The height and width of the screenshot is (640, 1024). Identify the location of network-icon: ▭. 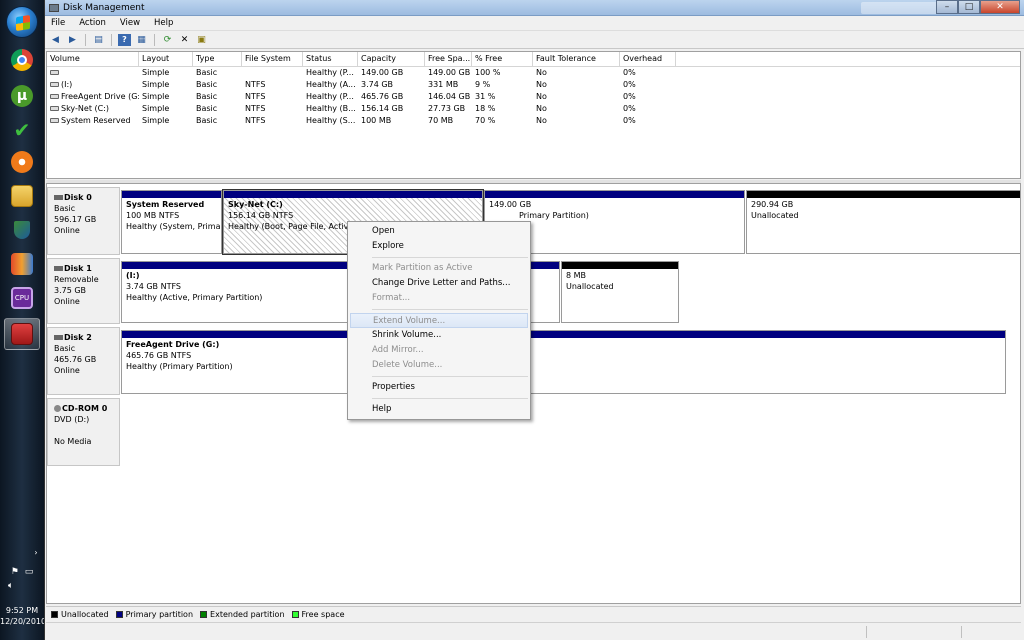
(29, 572).